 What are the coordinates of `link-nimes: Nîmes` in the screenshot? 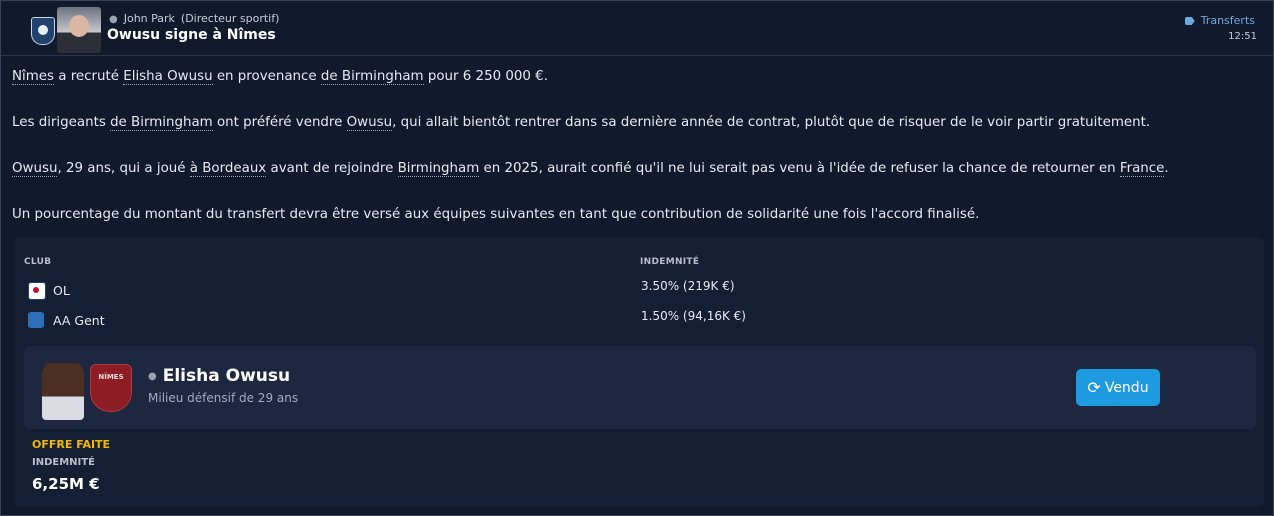 It's located at (33, 77).